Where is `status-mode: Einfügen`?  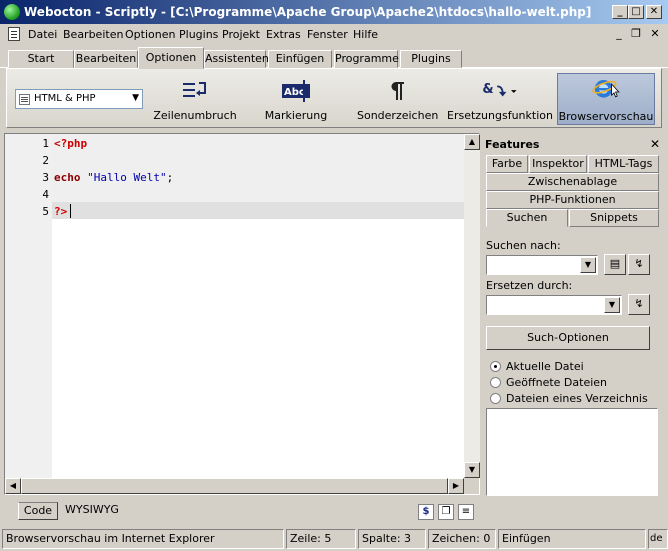 status-mode: Einfügen is located at coordinates (572, 539).